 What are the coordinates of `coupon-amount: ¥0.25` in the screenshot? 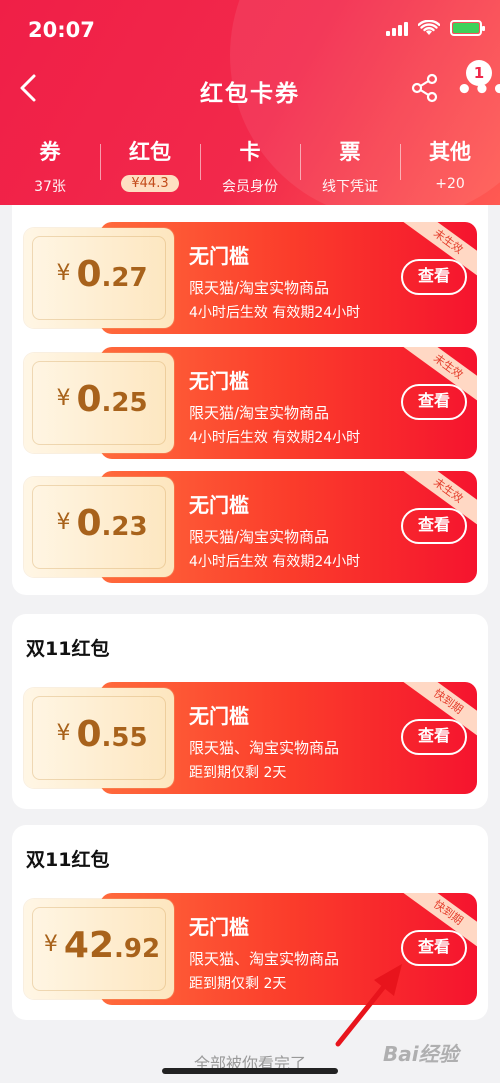 It's located at (102, 399).